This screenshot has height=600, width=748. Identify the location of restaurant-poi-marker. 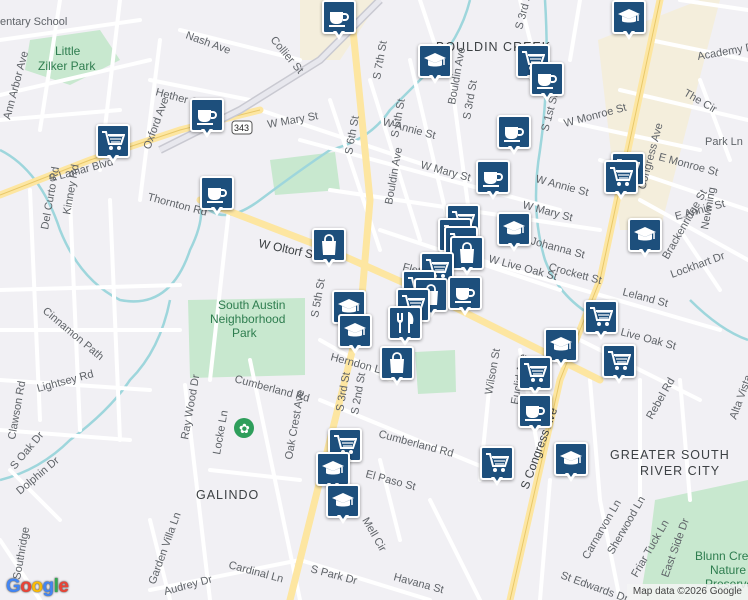
(405, 328).